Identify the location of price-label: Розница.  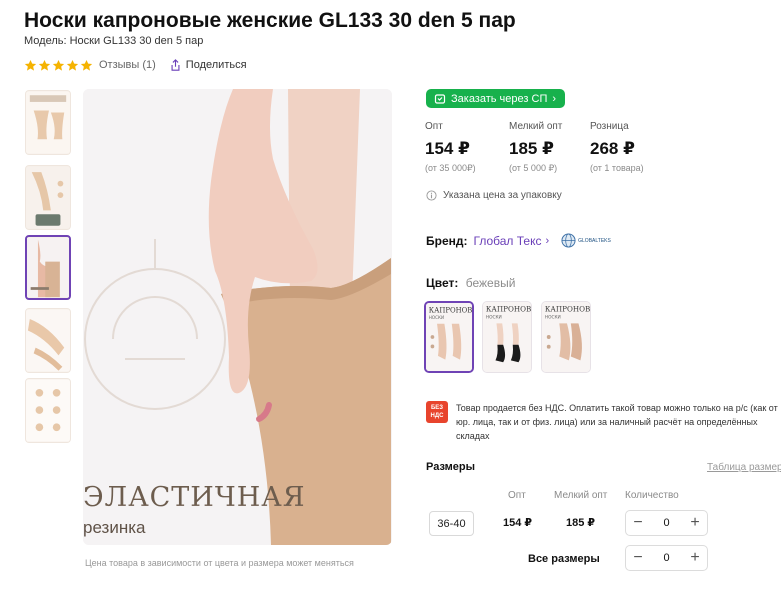
(609, 126).